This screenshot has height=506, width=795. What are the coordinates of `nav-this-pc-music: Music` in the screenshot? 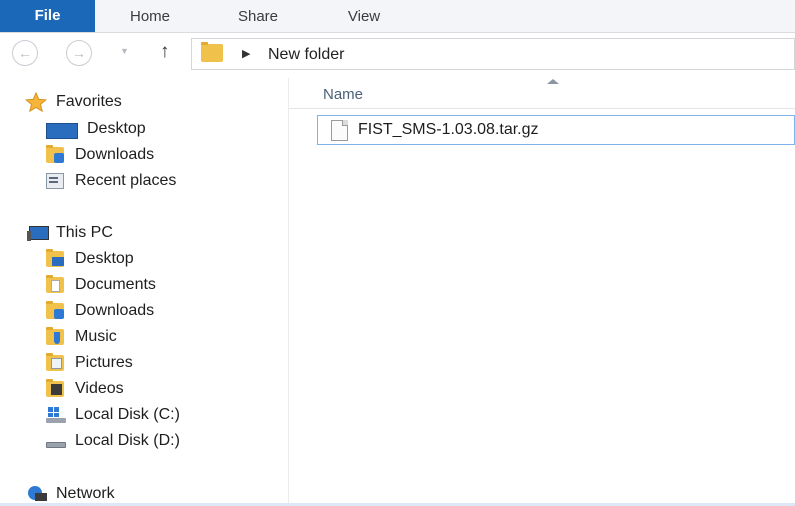 It's located at (81, 337).